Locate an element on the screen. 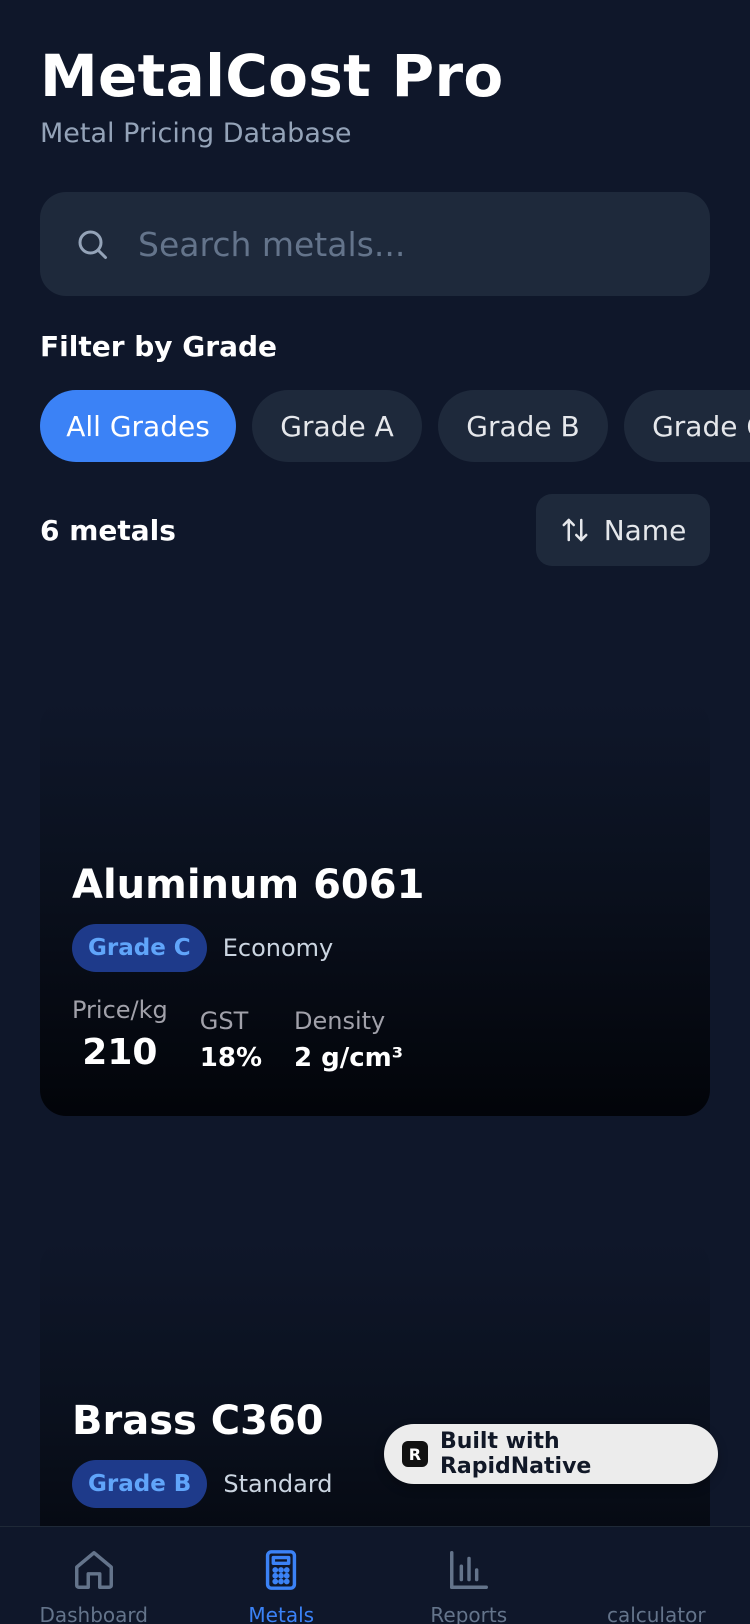 The width and height of the screenshot is (750, 1624). tab-dashboard: Dashboard is located at coordinates (94, 1575).